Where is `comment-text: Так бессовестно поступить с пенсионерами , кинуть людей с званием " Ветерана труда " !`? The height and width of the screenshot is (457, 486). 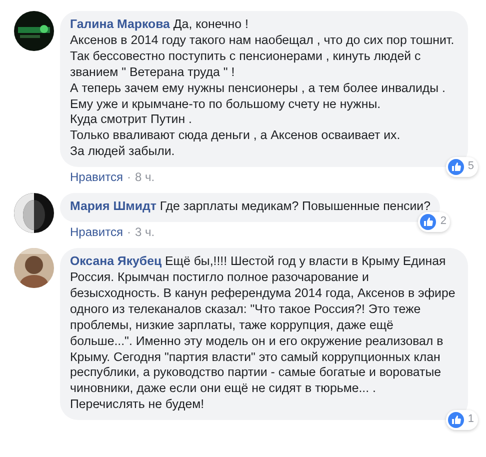 comment-text: Так бессовестно поступить с пенсионерами , кинуть людей с званием " Ветерана труда " ! is located at coordinates (246, 64).